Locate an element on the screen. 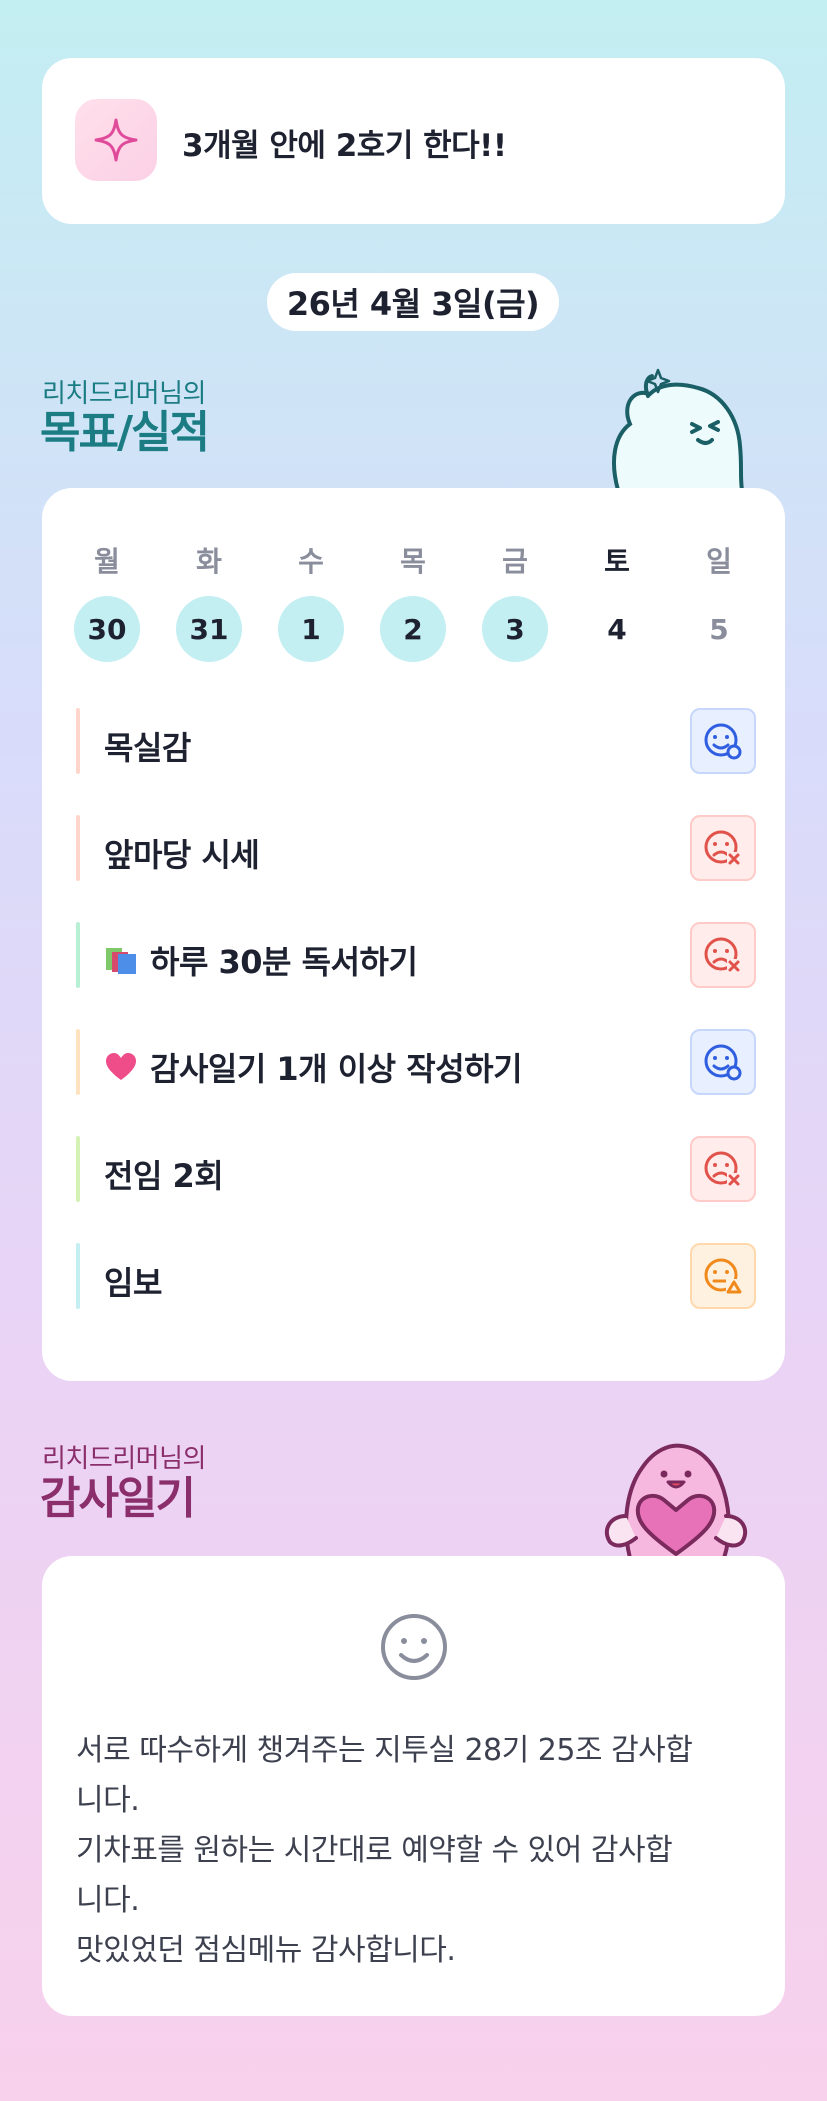 Image resolution: width=827 pixels, height=2101 pixels. weekday-label: 수 is located at coordinates (311, 561).